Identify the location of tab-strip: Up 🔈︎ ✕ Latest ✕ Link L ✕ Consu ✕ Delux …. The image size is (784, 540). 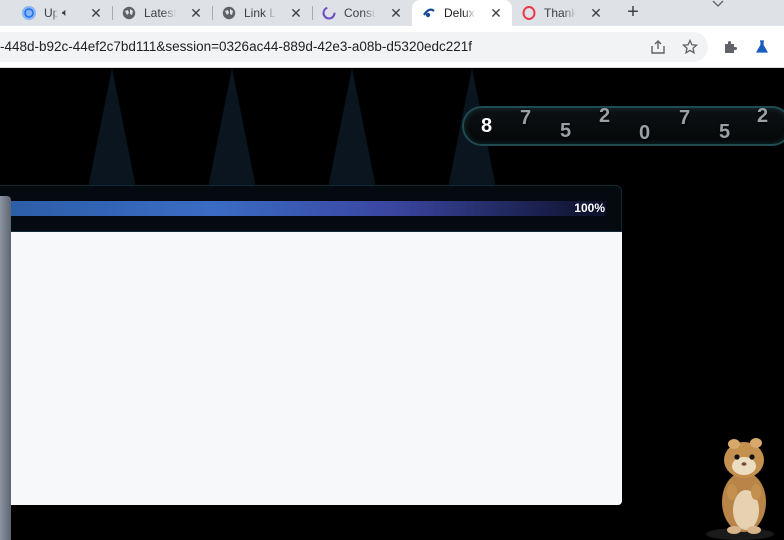
(392, 13).